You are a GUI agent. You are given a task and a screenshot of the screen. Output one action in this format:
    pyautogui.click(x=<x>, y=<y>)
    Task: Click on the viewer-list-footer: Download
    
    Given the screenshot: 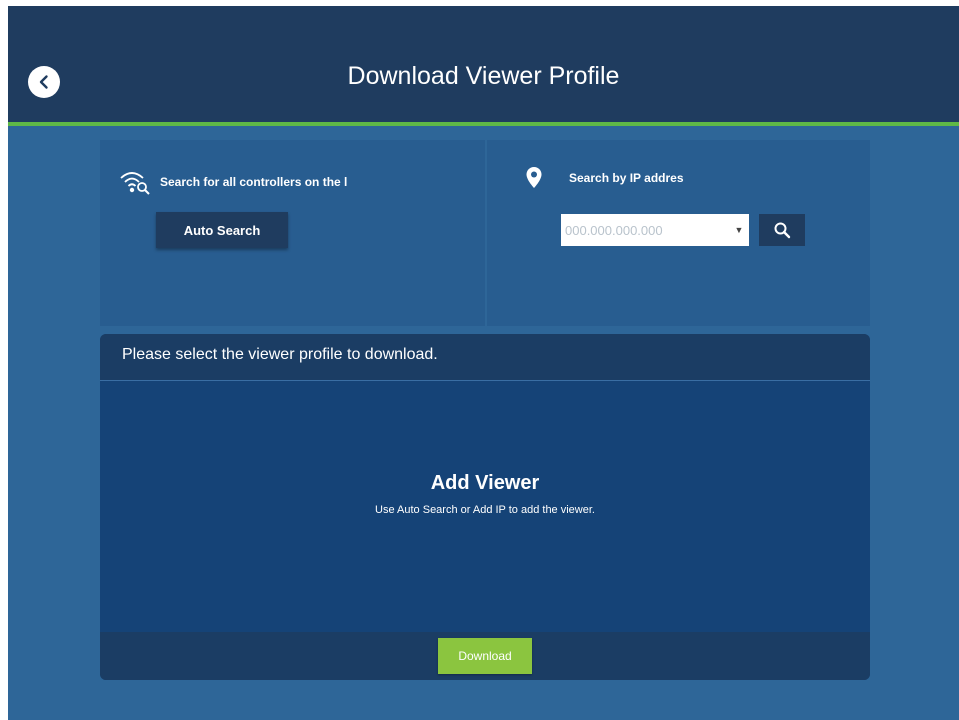 What is the action you would take?
    pyautogui.click(x=485, y=656)
    